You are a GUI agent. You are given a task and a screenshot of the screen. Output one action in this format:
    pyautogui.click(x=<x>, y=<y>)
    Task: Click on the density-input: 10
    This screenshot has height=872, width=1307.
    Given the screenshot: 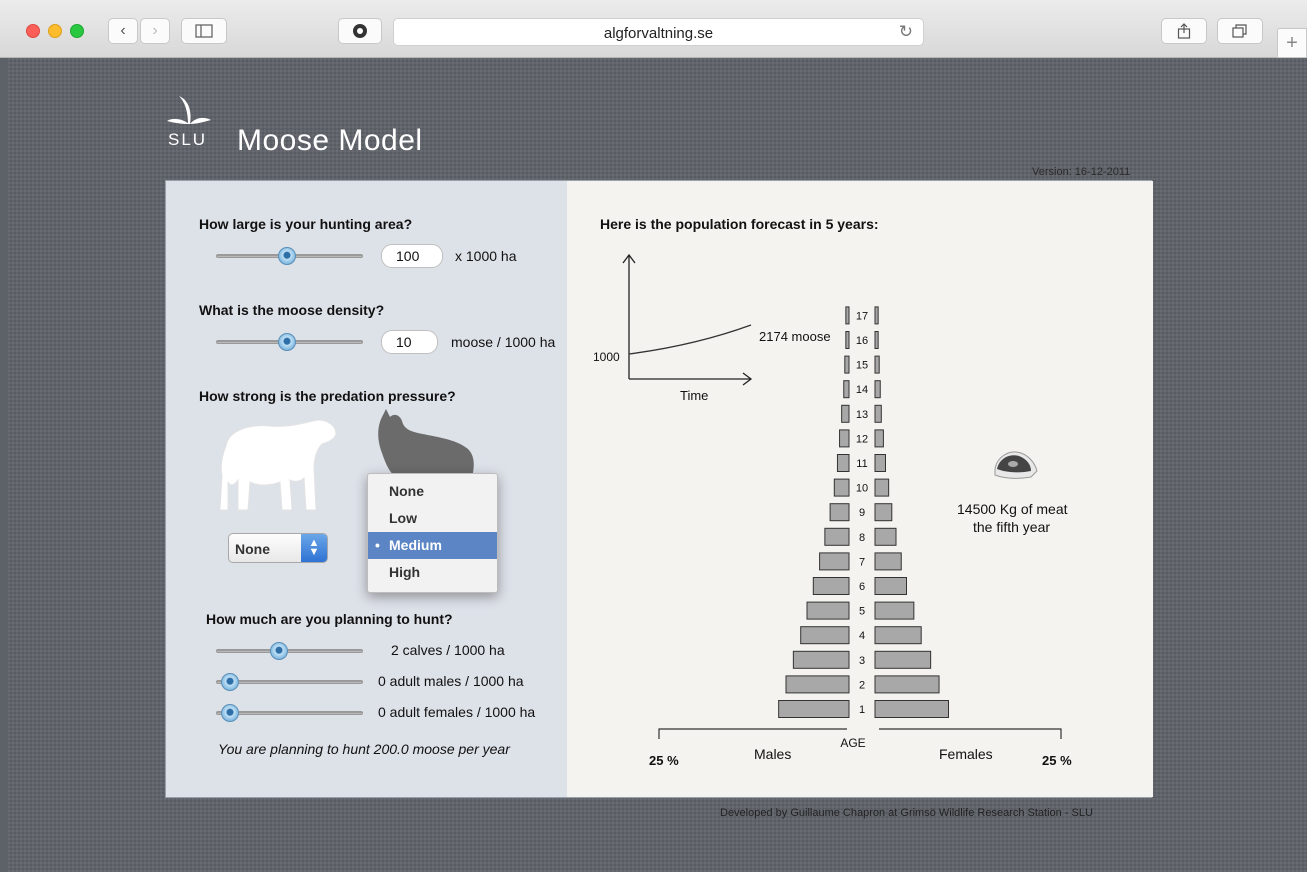 What is the action you would take?
    pyautogui.click(x=409, y=342)
    